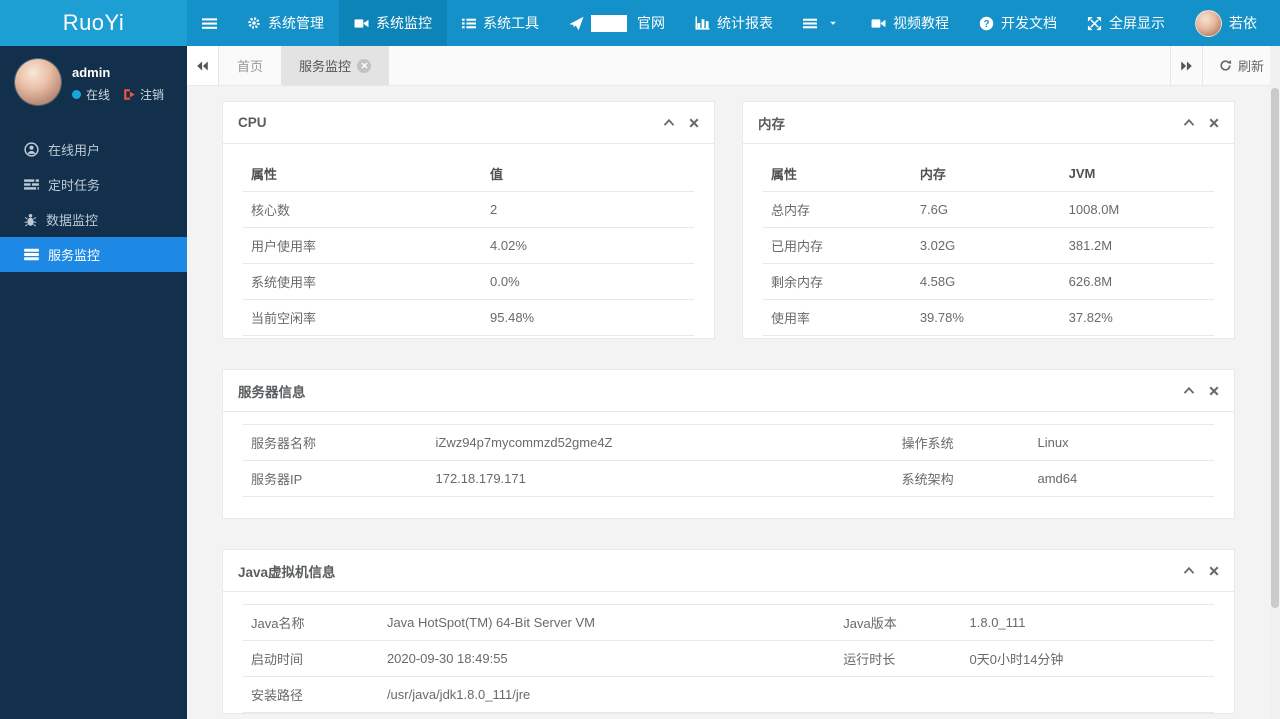 The height and width of the screenshot is (719, 1280). I want to click on nav-item-label: 系统监控, so click(404, 23).